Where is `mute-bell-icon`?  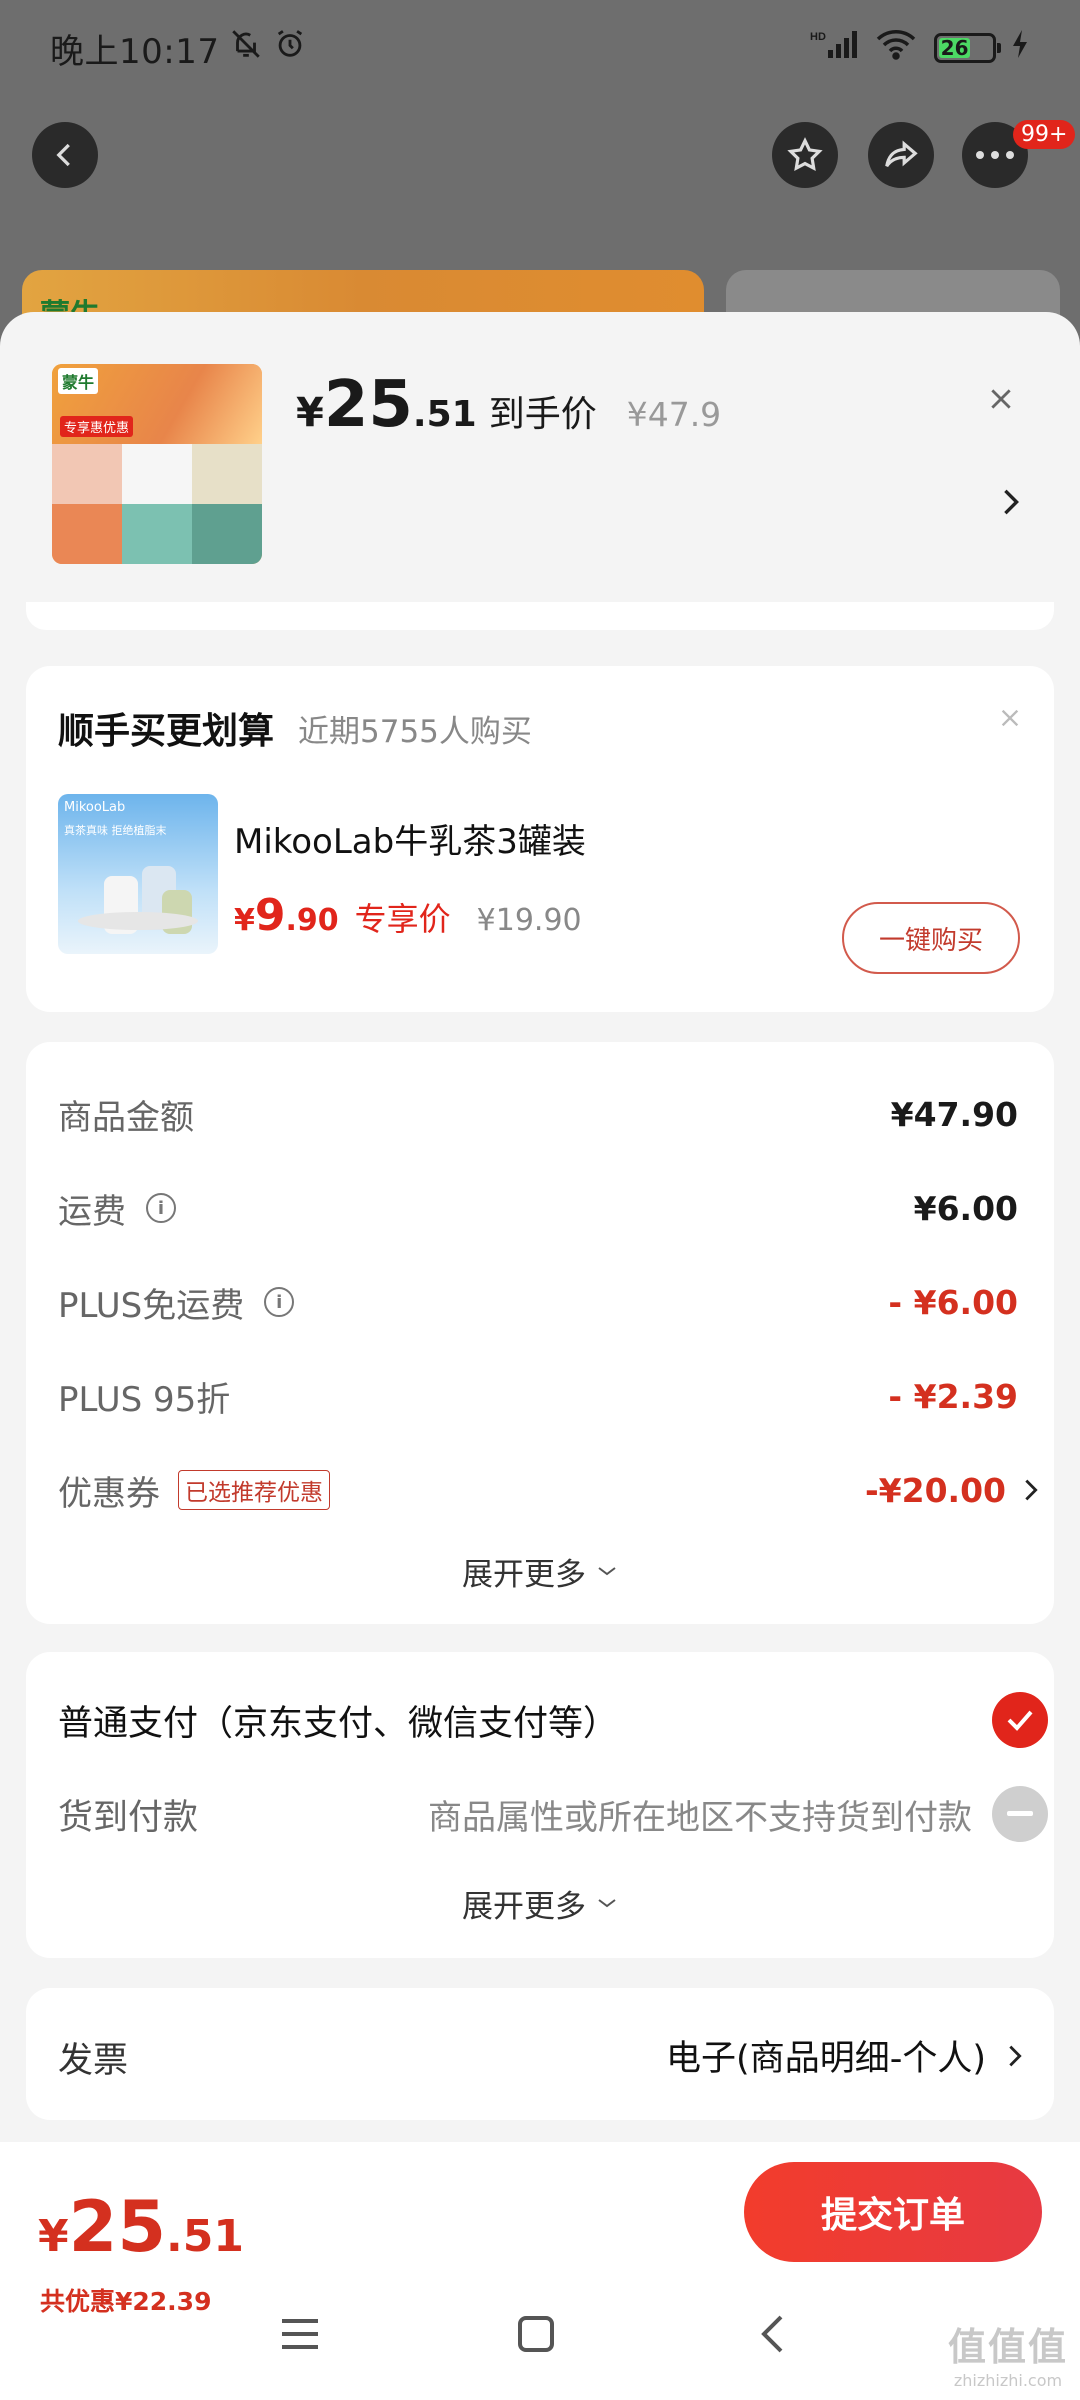
mute-bell-icon is located at coordinates (246, 48).